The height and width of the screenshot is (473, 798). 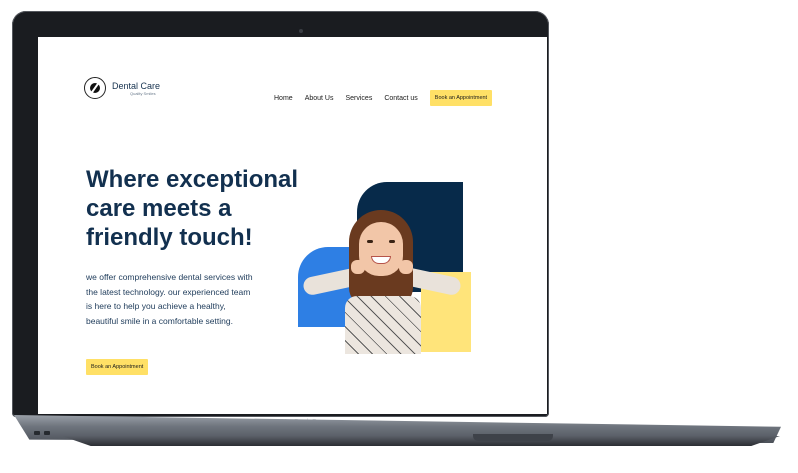 What do you see at coordinates (319, 98) in the screenshot?
I see `nav-about-us: About Us` at bounding box center [319, 98].